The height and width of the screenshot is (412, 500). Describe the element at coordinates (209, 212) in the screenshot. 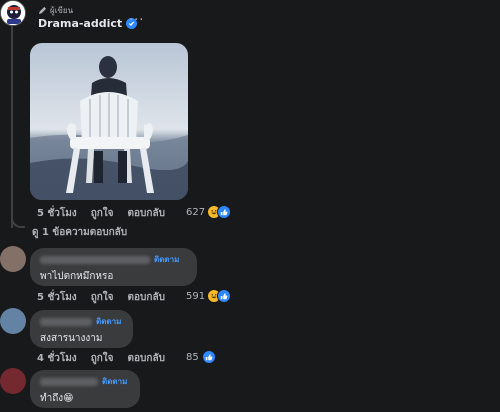

I see `post-reactions: 627` at that location.